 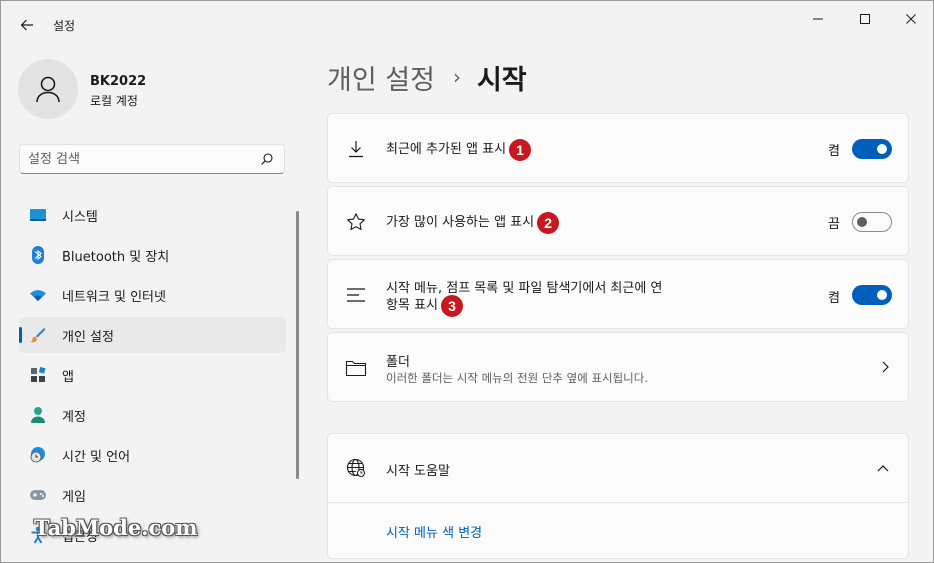 What do you see at coordinates (114, 297) in the screenshot?
I see `sidebar-item-label: 네트워크 및 인터넷` at bounding box center [114, 297].